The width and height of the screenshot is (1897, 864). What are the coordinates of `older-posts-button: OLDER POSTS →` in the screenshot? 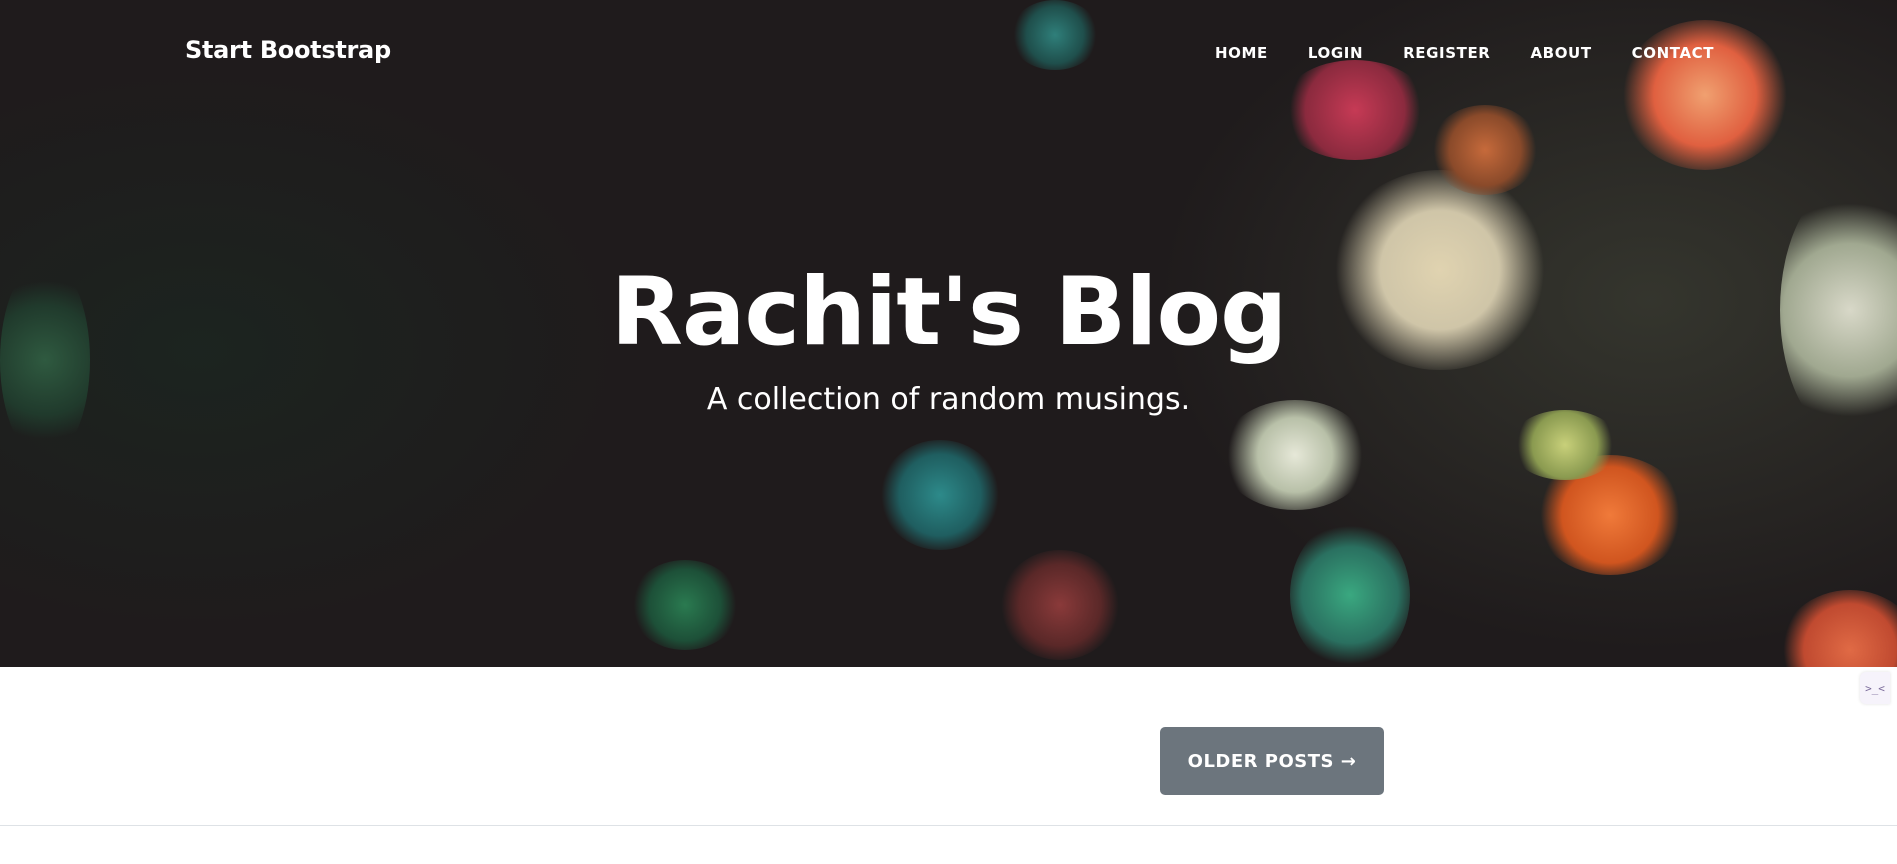 It's located at (1272, 761).